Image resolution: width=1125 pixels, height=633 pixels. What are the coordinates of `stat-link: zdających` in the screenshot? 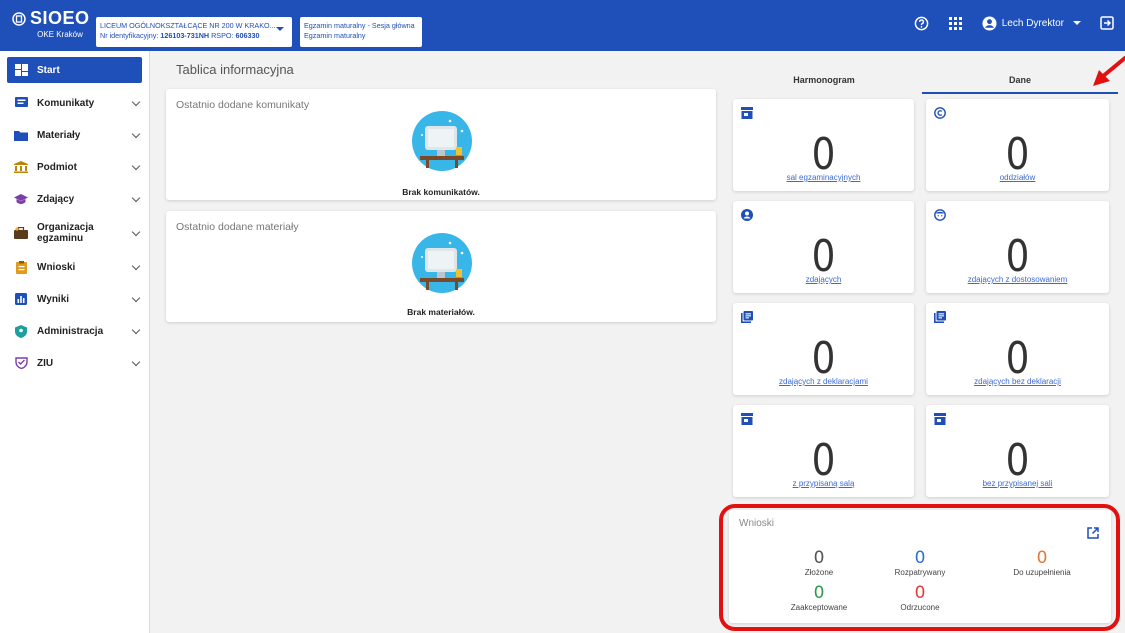 It's located at (823, 279).